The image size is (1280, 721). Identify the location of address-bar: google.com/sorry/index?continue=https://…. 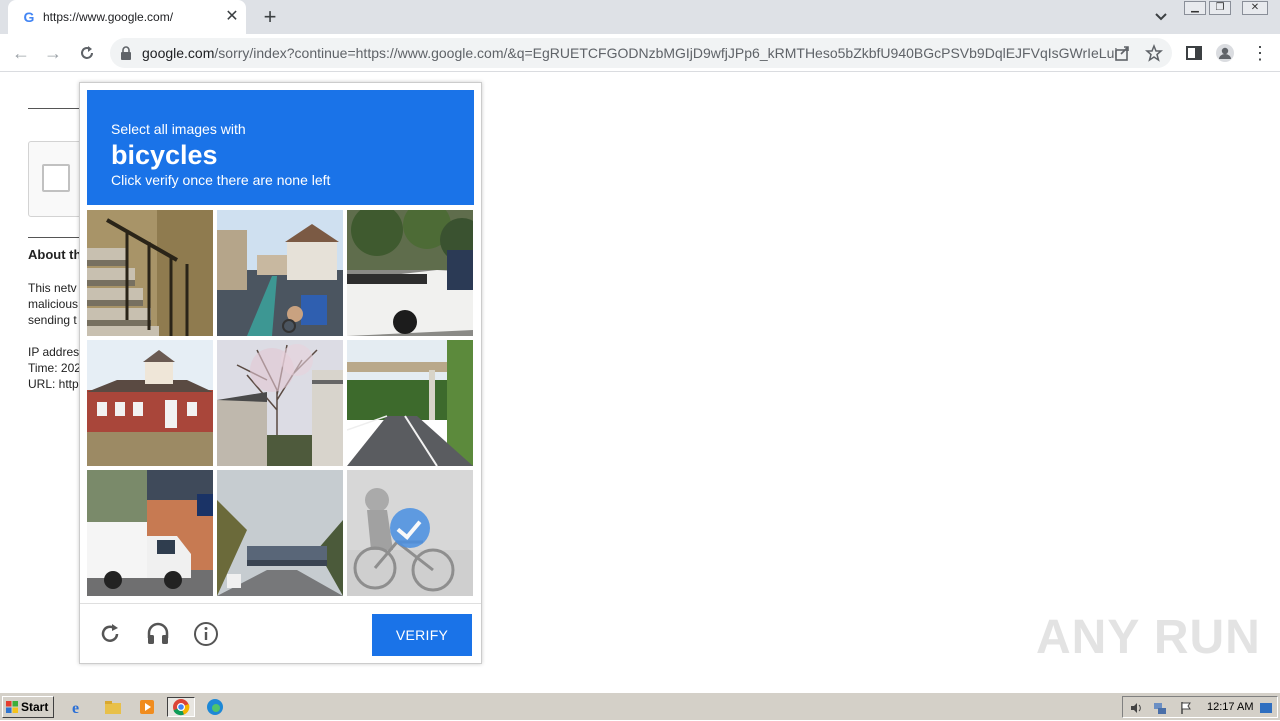
(641, 53).